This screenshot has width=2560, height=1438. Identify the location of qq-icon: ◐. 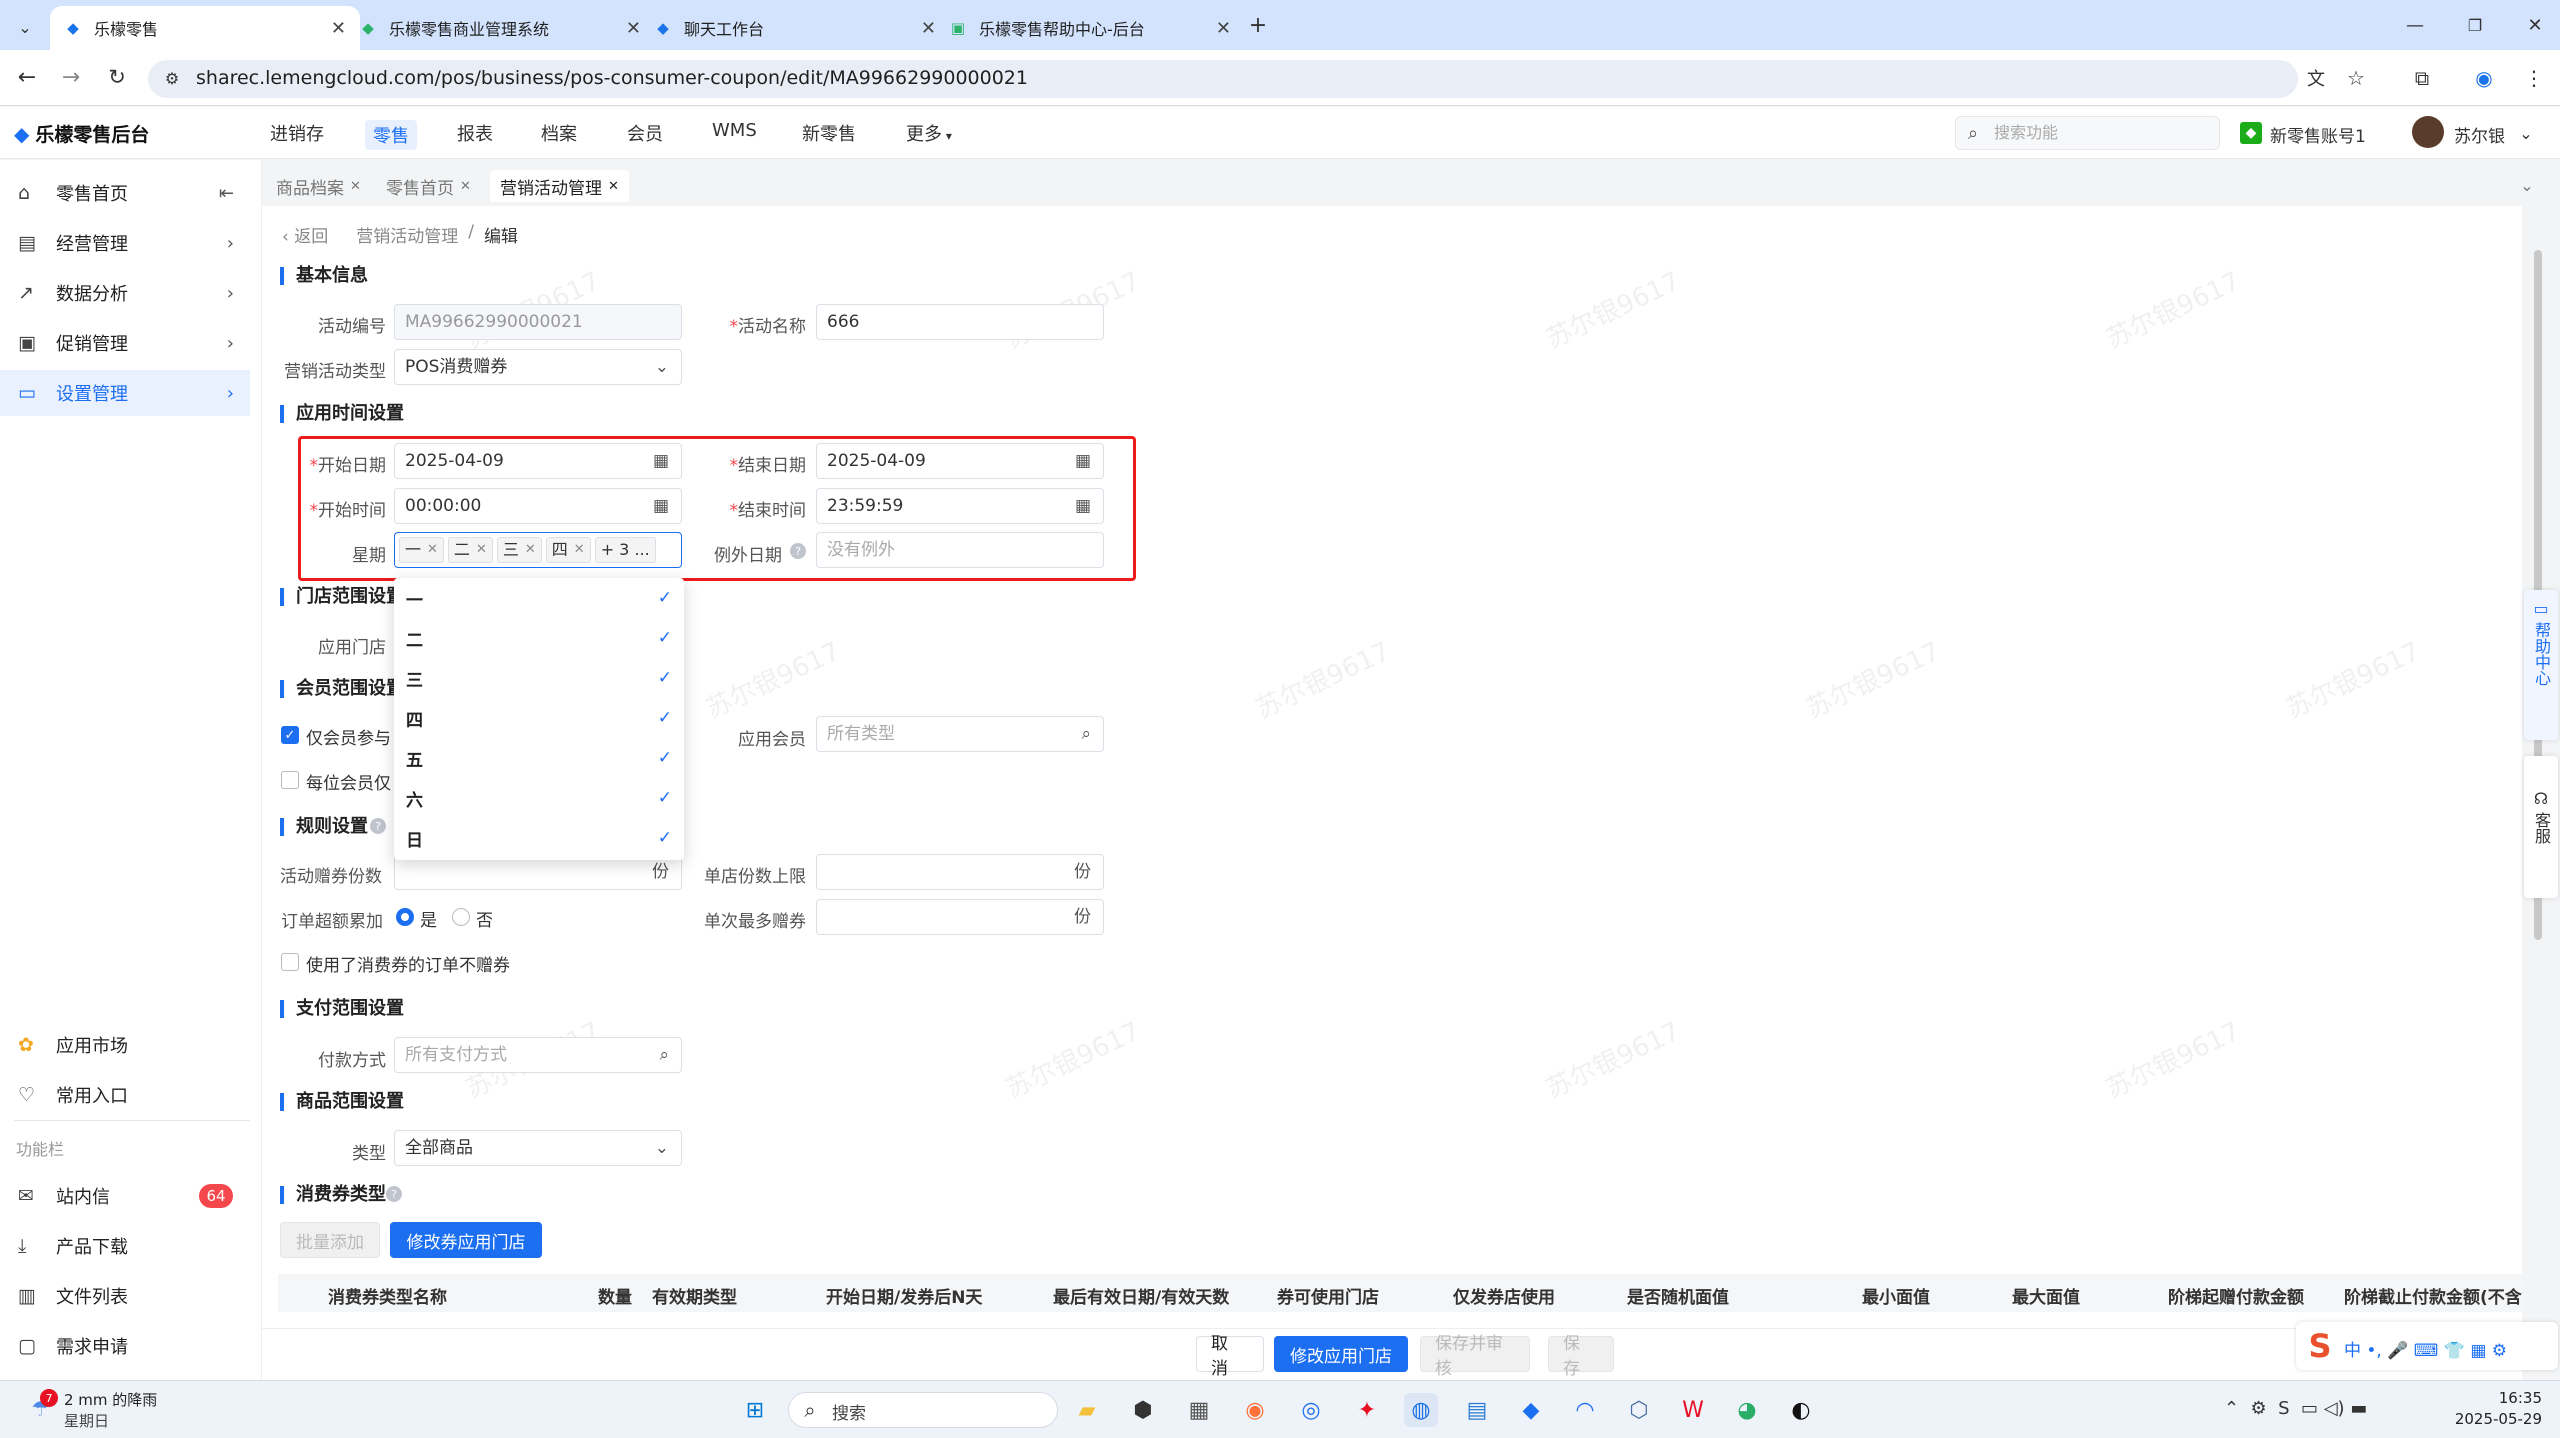
(1801, 1410).